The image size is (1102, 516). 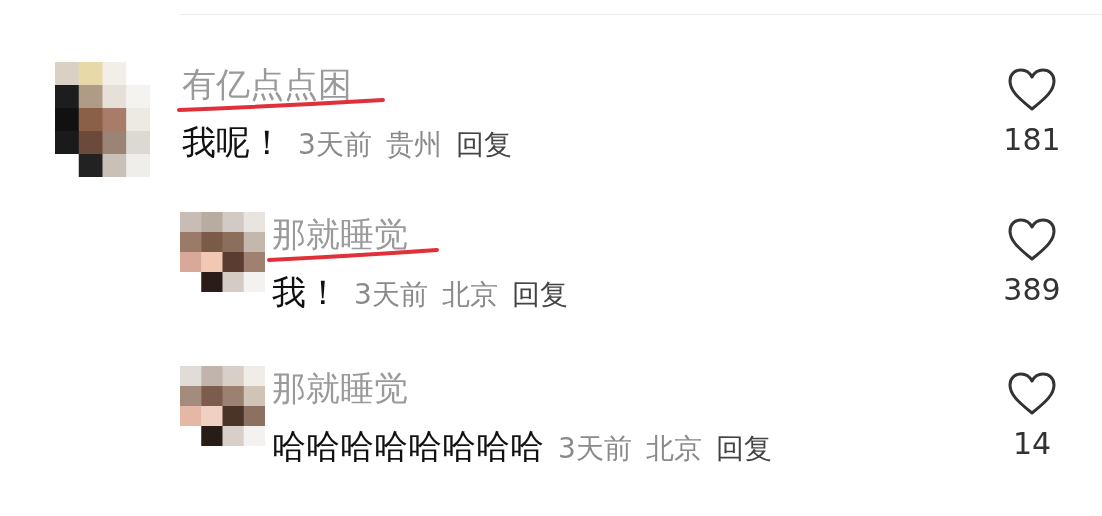 What do you see at coordinates (306, 292) in the screenshot?
I see `comment-text: 我！` at bounding box center [306, 292].